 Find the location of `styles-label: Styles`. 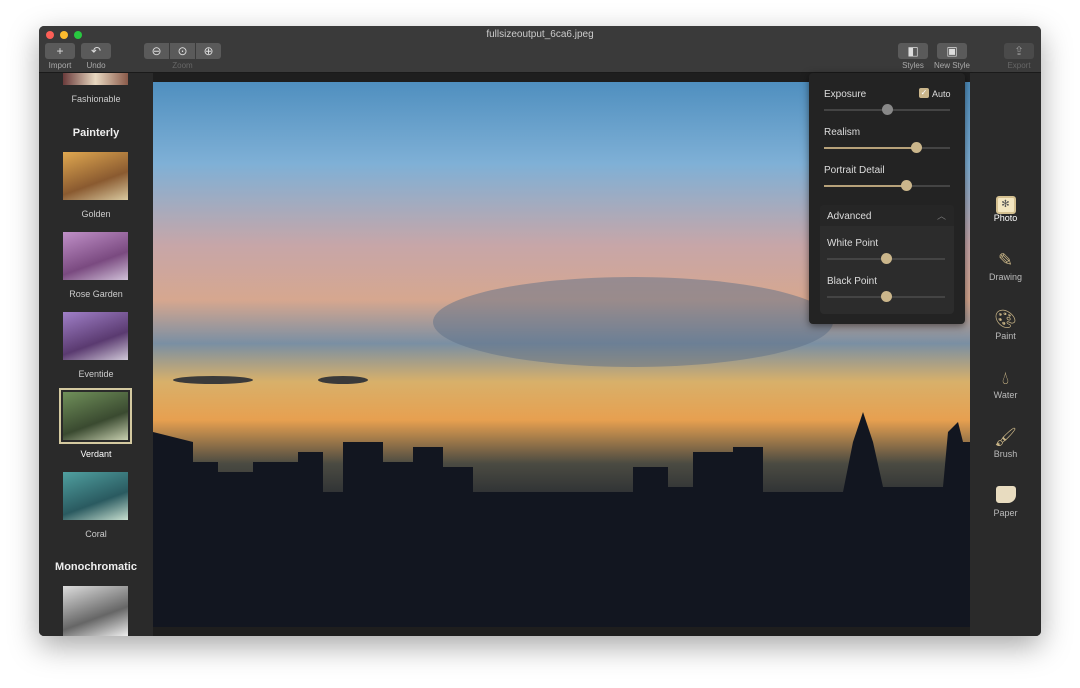

styles-label: Styles is located at coordinates (913, 65).